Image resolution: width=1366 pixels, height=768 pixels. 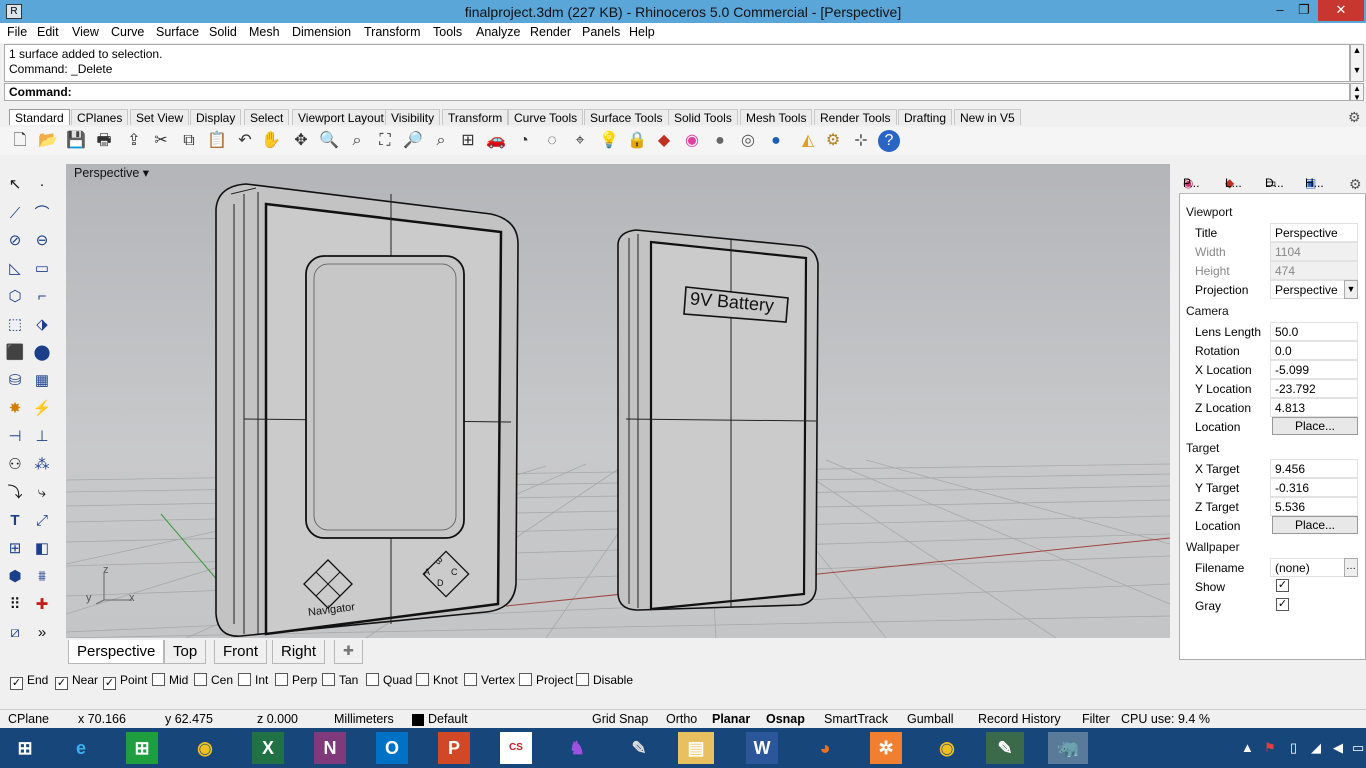 I want to click on menu-transform: Transform, so click(x=392, y=32).